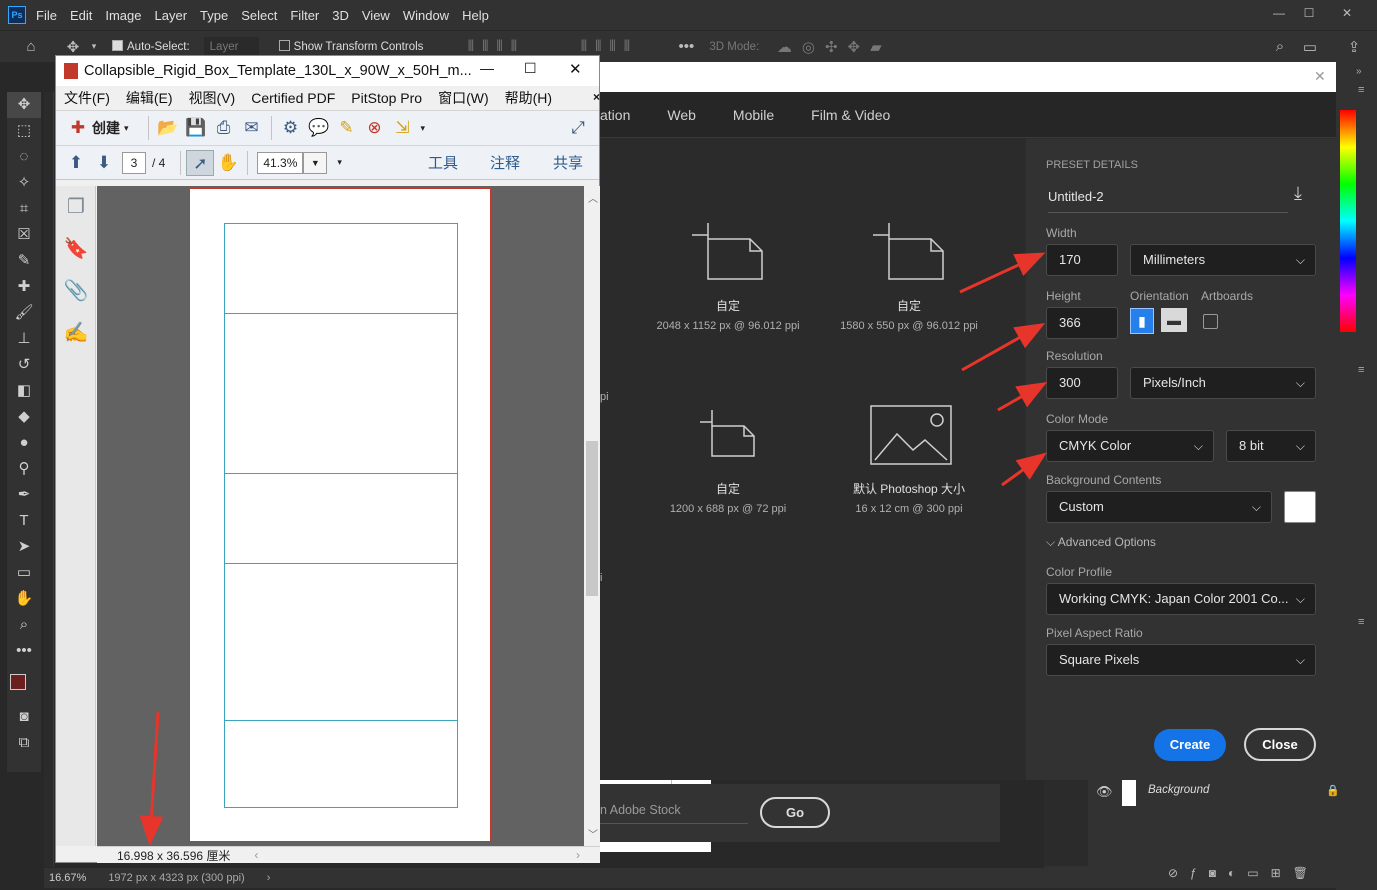  I want to click on select-tool-icon: ➚, so click(200, 162).